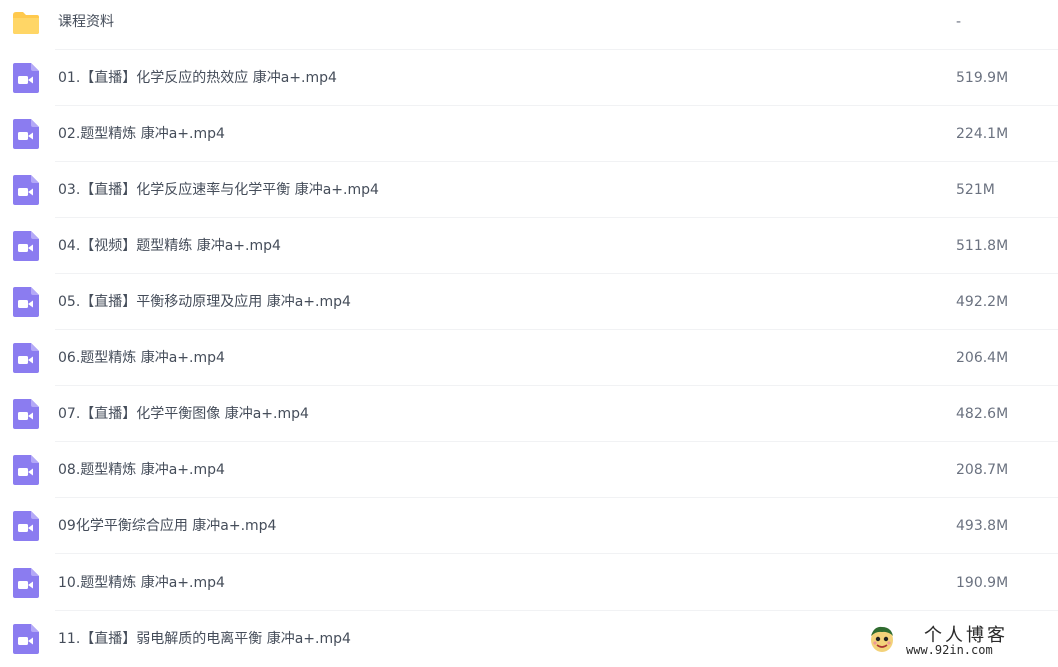 The image size is (1058, 667). Describe the element at coordinates (141, 358) in the screenshot. I see `file-name: 06.题型精炼 康冲a+.mp4` at that location.